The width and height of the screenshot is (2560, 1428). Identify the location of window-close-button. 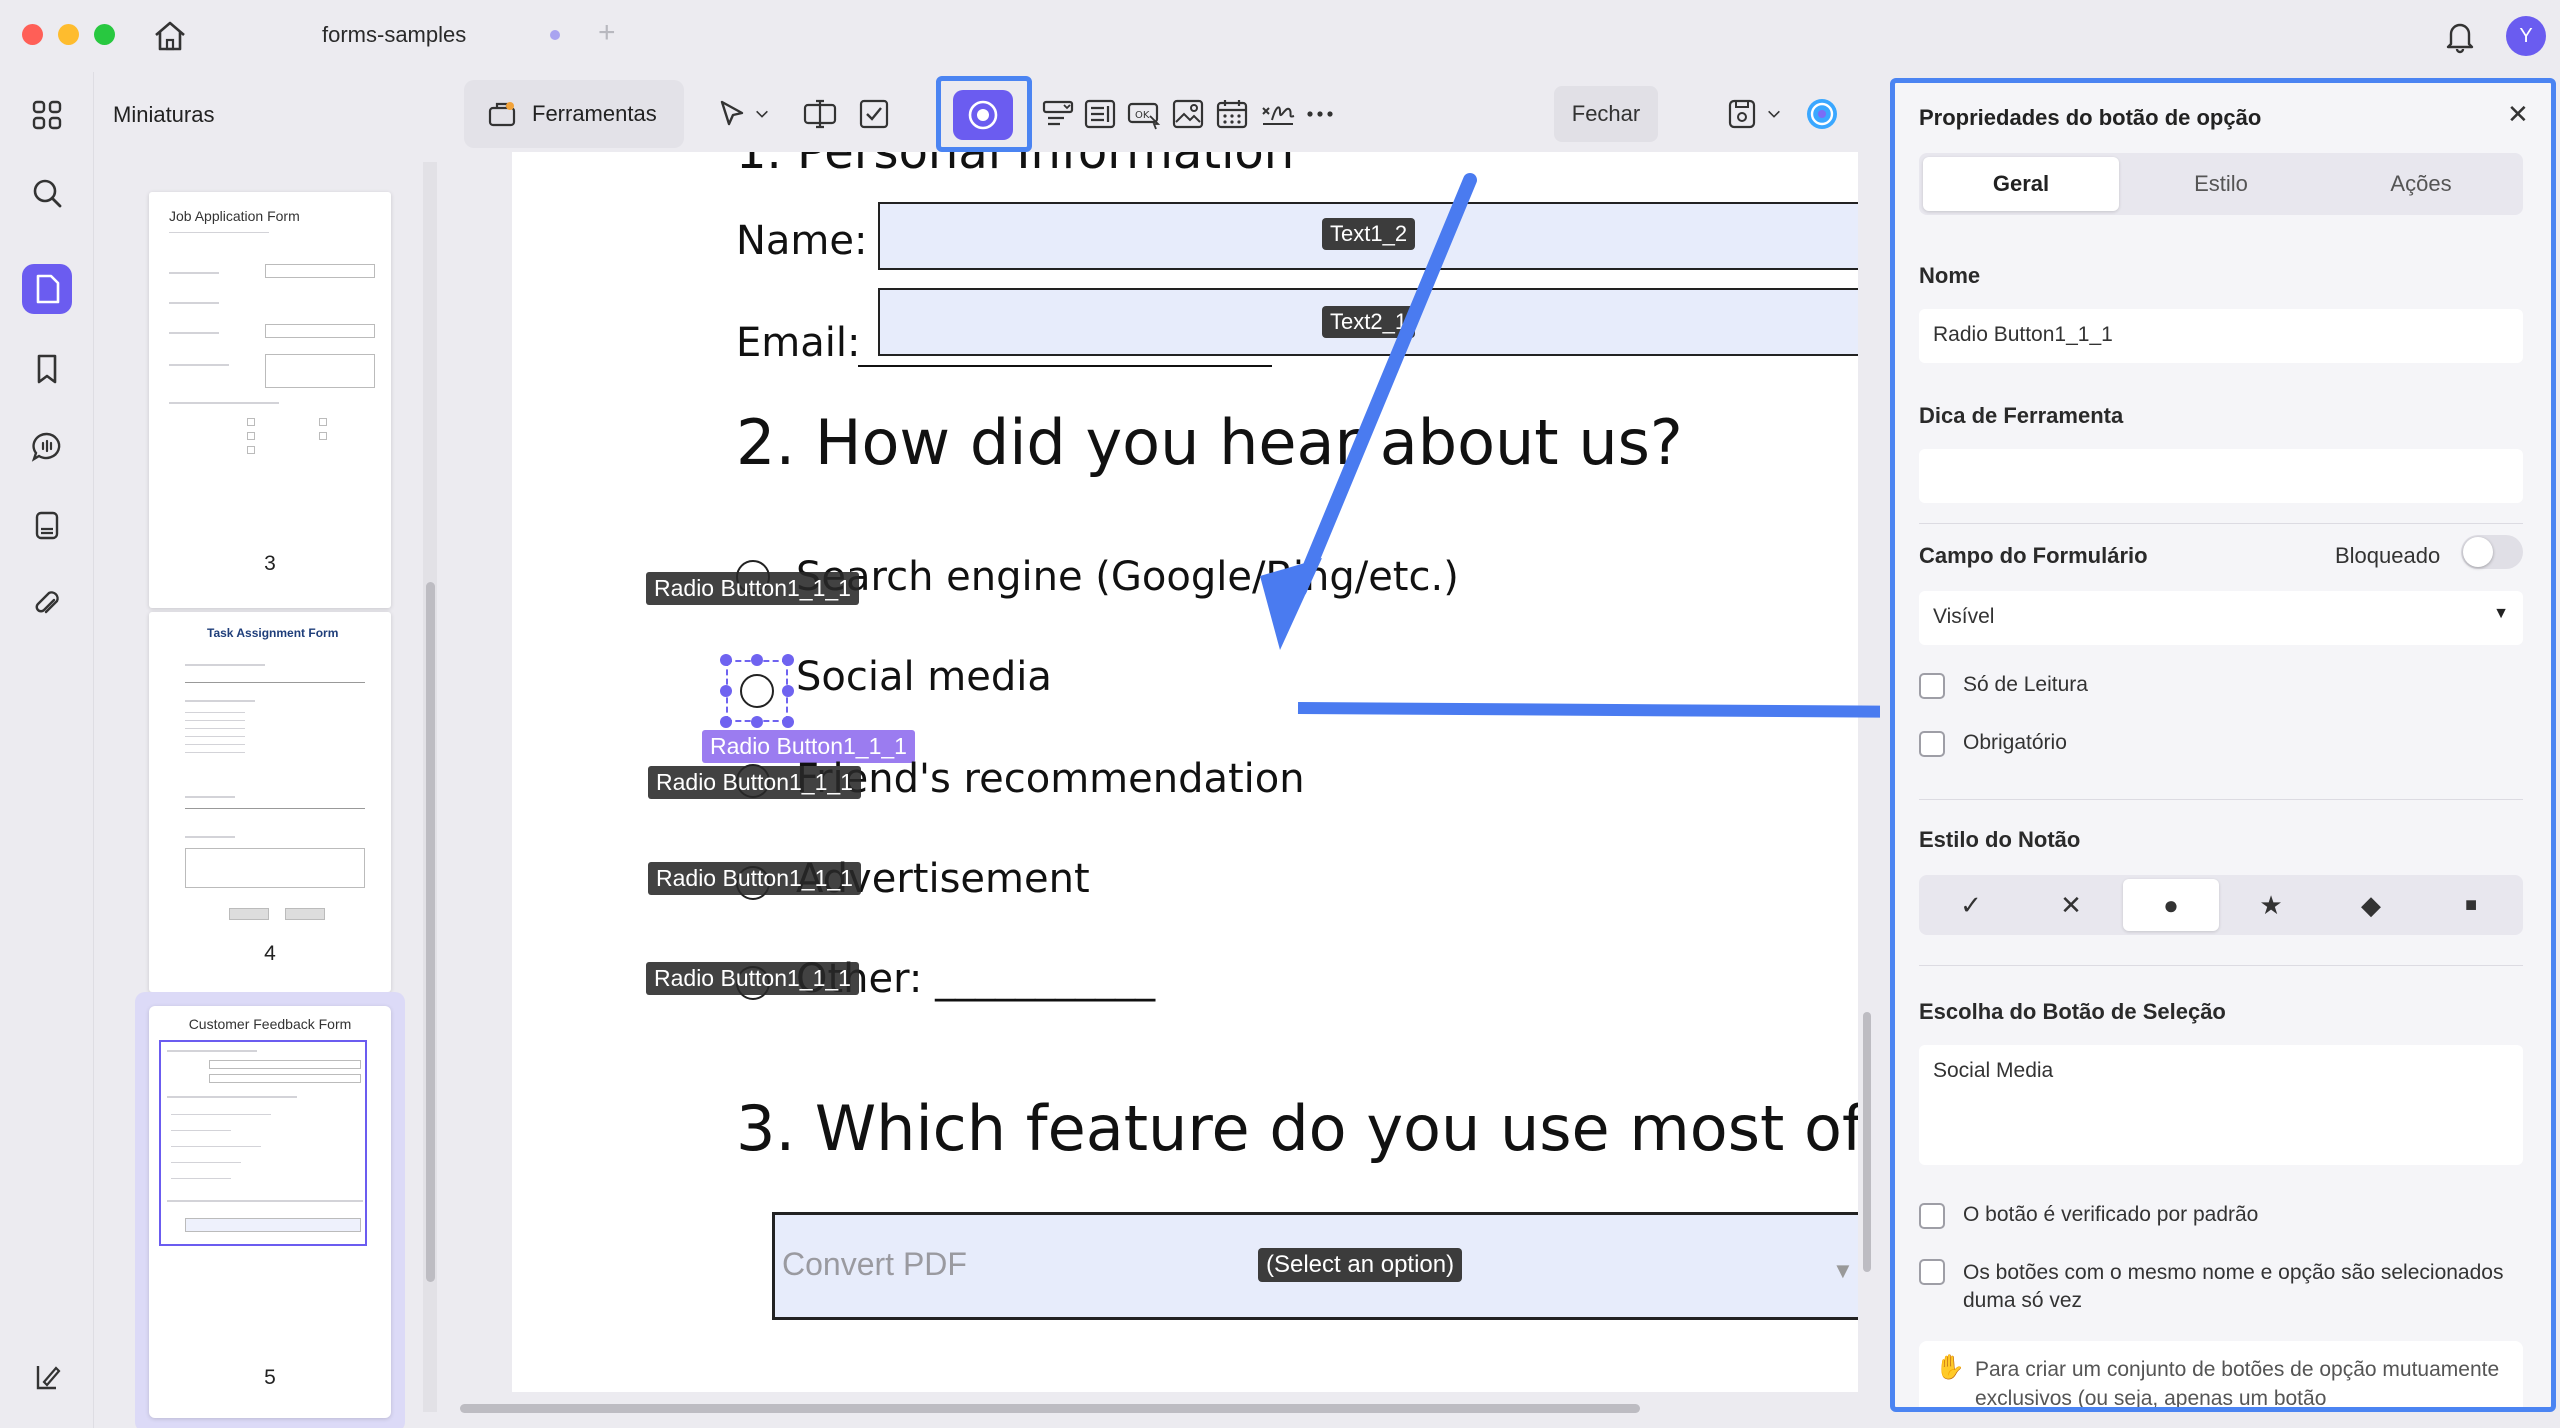
(32, 34).